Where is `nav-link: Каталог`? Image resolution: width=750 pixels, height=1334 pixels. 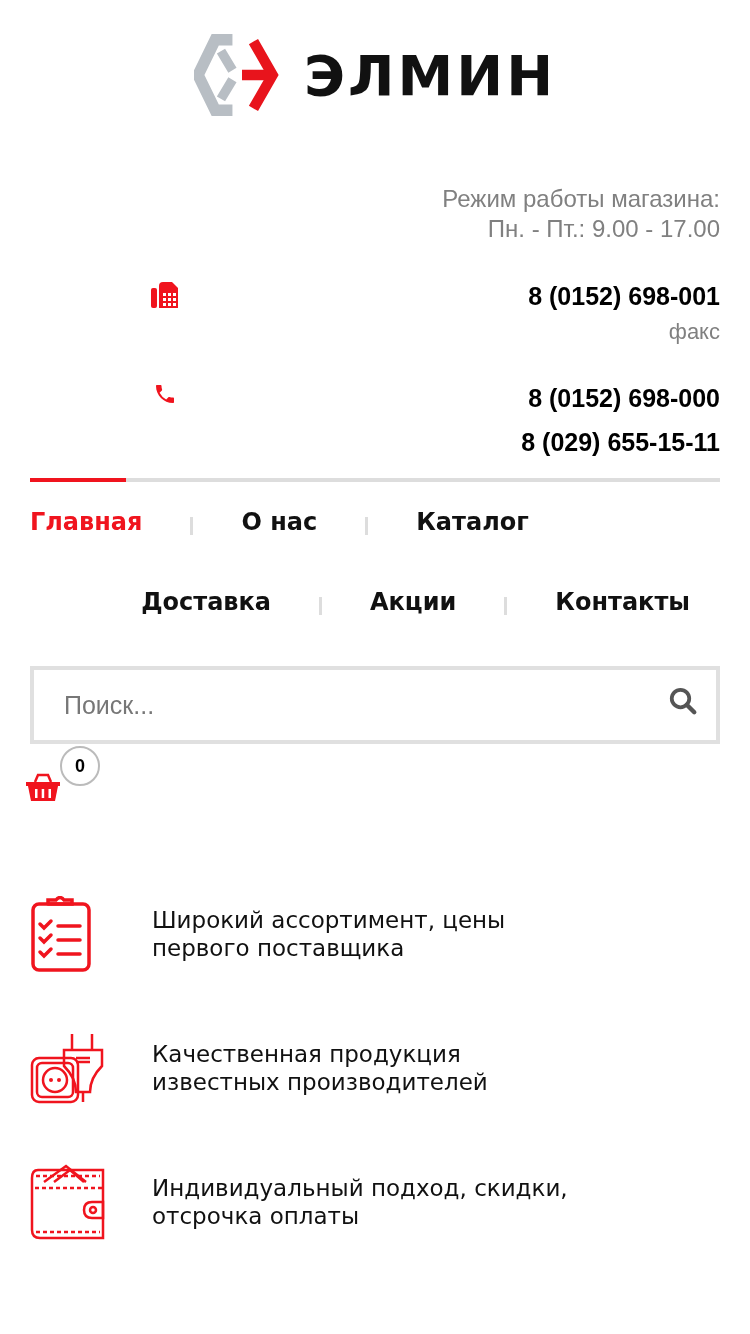
nav-link: Каталог is located at coordinates (472, 522).